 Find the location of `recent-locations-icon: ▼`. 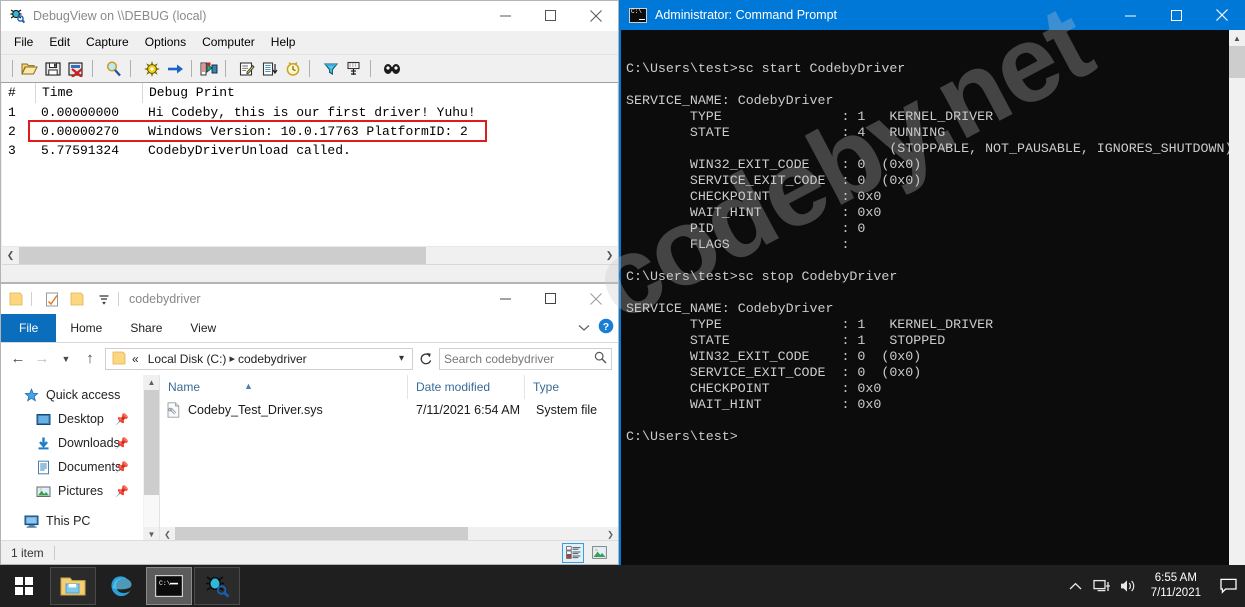

recent-locations-icon: ▼ is located at coordinates (66, 359).